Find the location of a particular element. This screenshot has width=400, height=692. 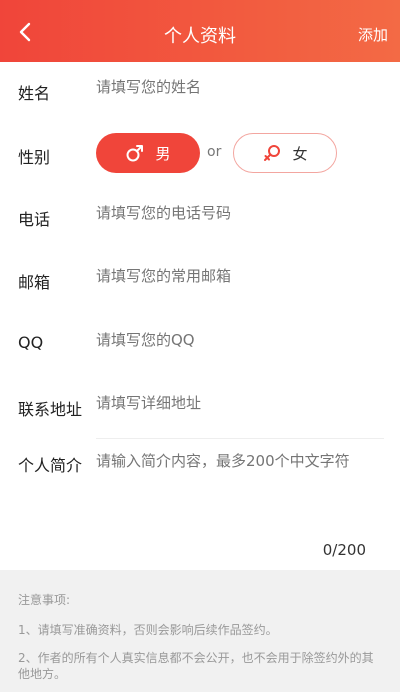

address-row: 联系地址 is located at coordinates (200, 406).